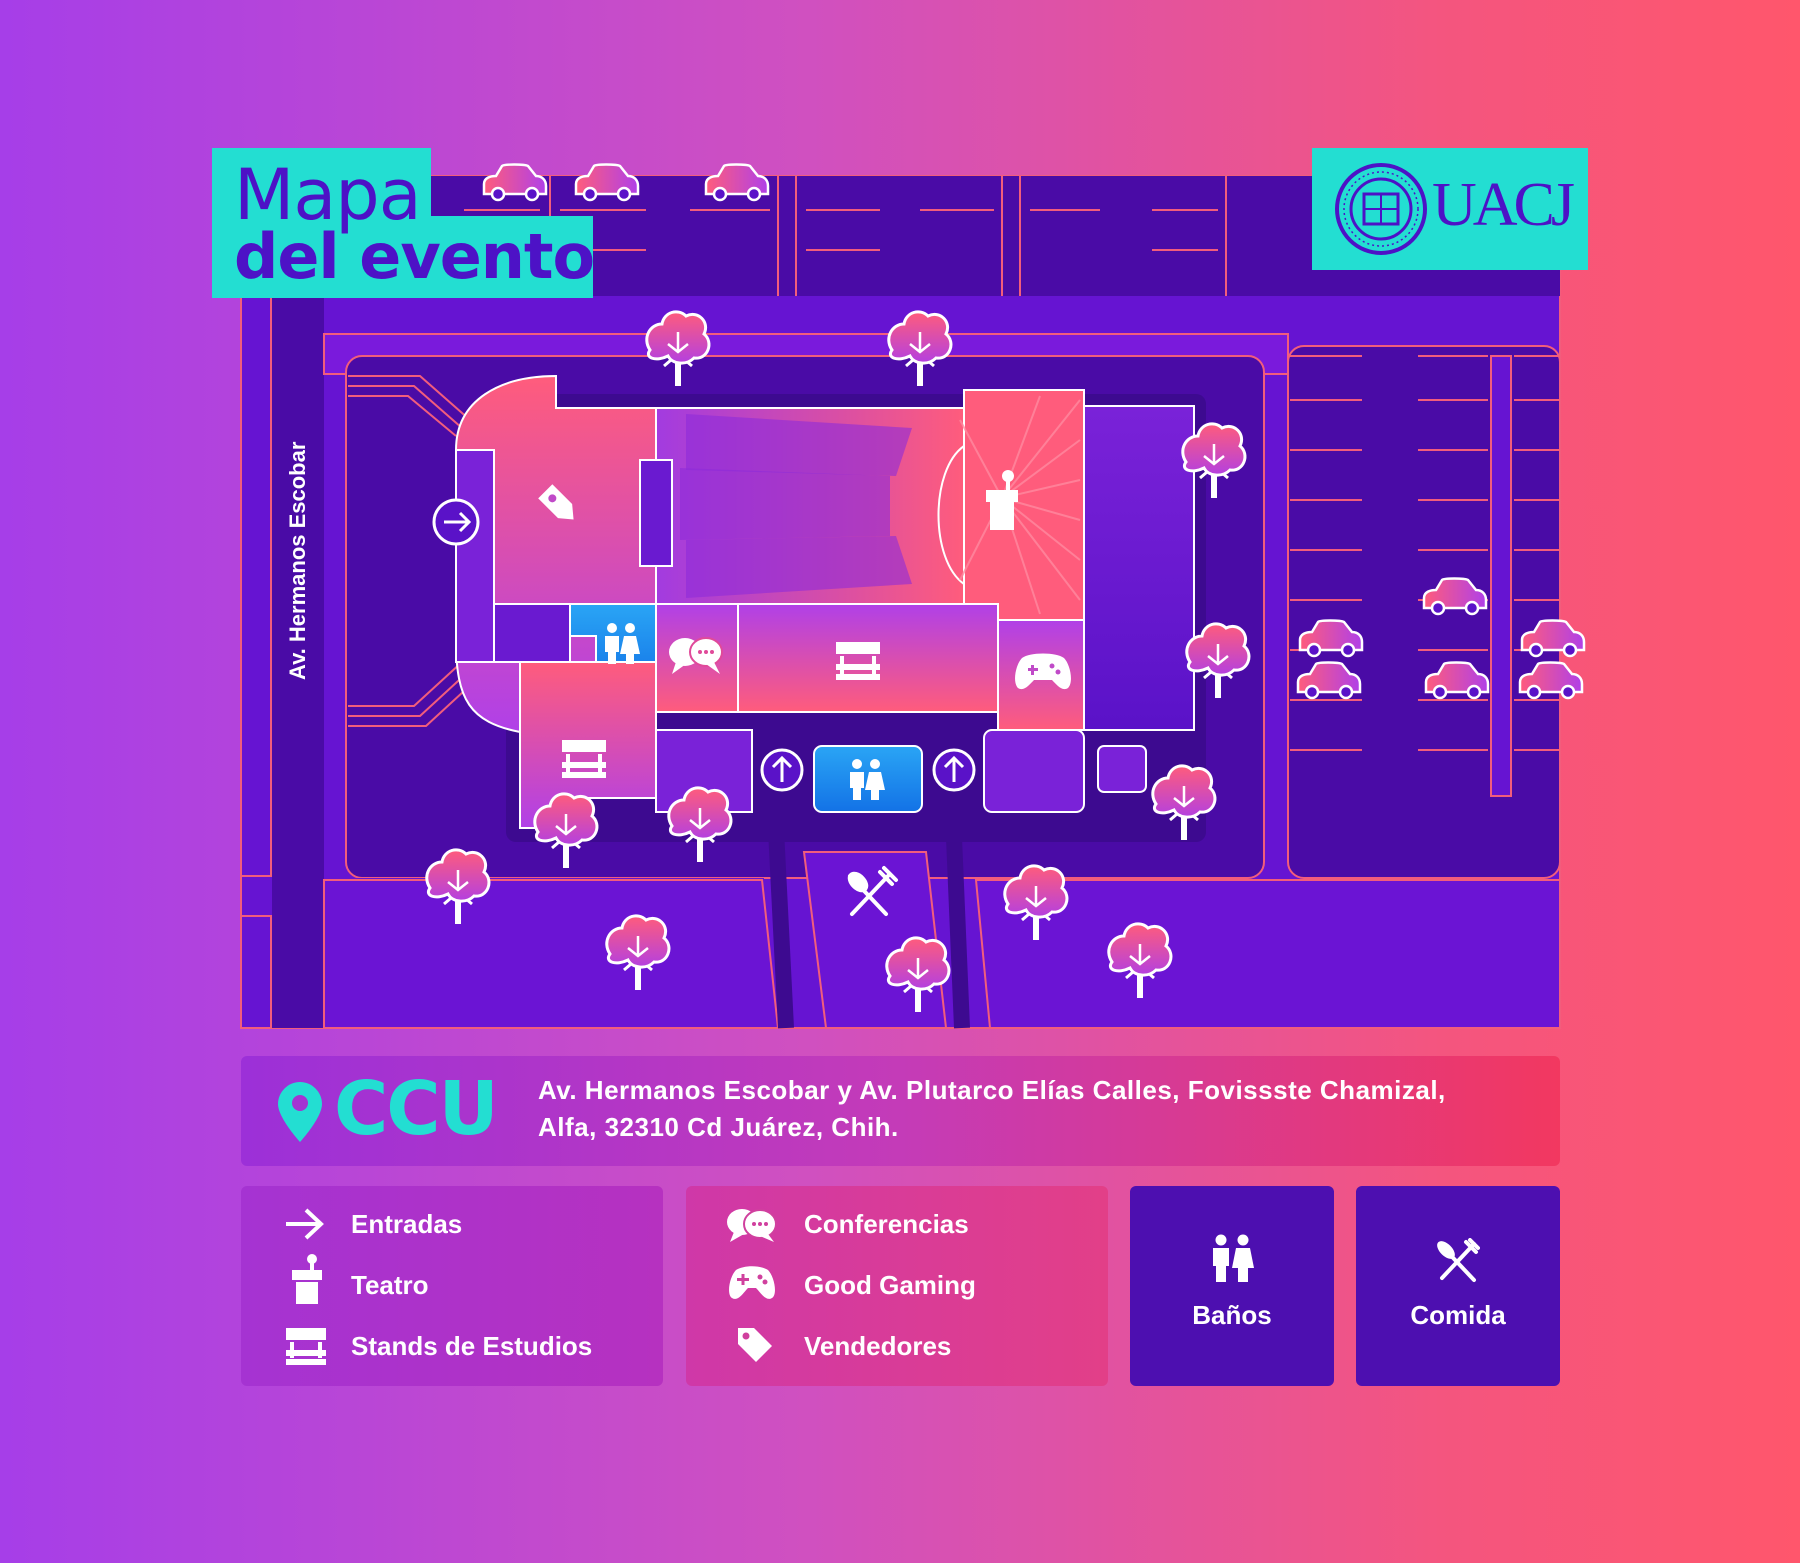 Image resolution: width=1800 pixels, height=1563 pixels. What do you see at coordinates (1458, 1286) in the screenshot?
I see `legend-box-food` at bounding box center [1458, 1286].